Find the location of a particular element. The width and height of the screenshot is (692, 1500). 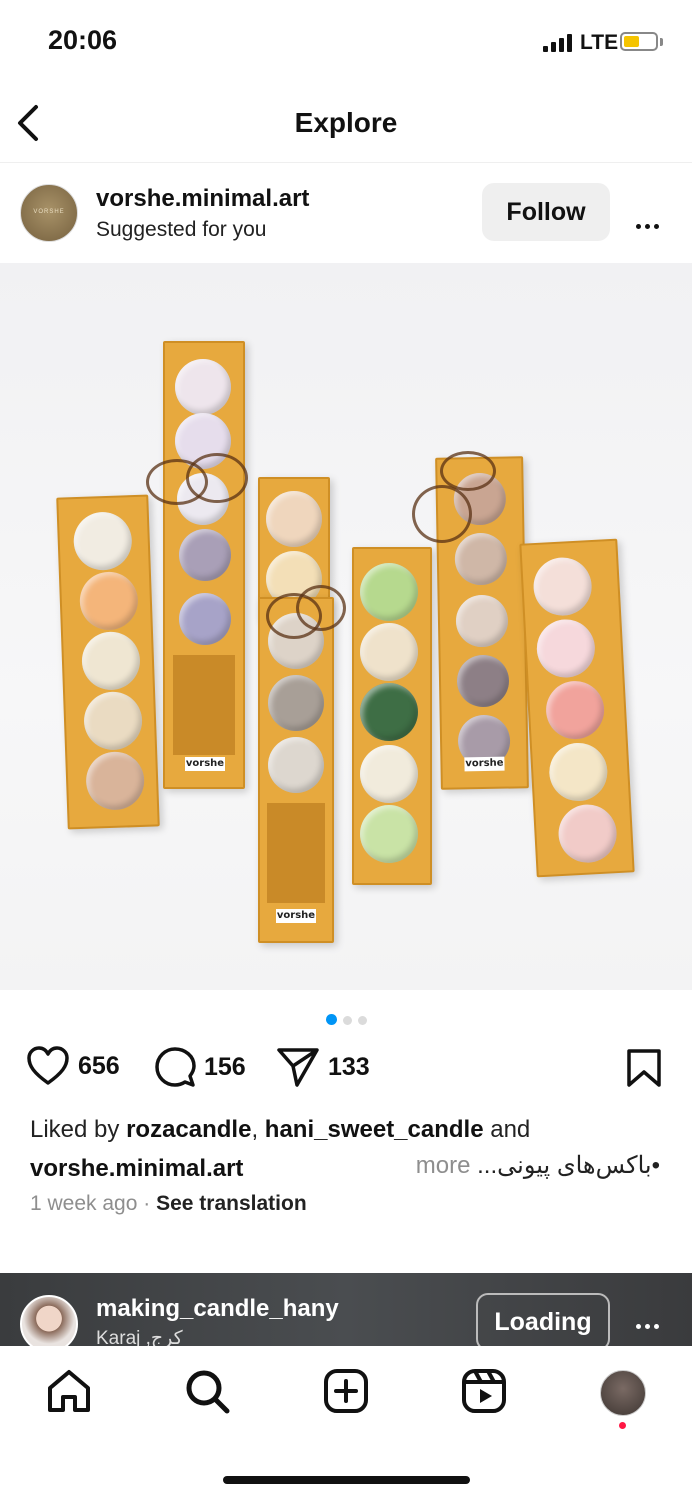

follow-button: Follow is located at coordinates (546, 212).